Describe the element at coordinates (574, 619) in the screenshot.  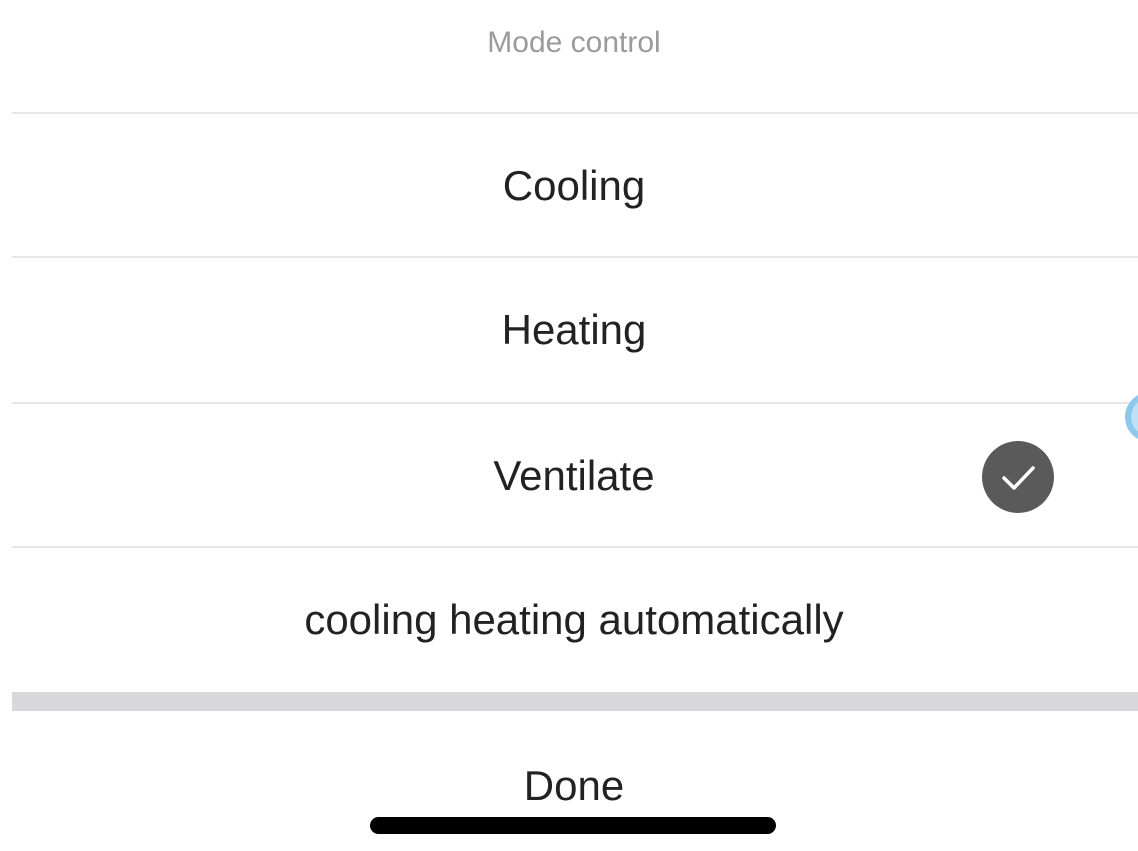
I see `option-label: cooling heating automatically` at that location.